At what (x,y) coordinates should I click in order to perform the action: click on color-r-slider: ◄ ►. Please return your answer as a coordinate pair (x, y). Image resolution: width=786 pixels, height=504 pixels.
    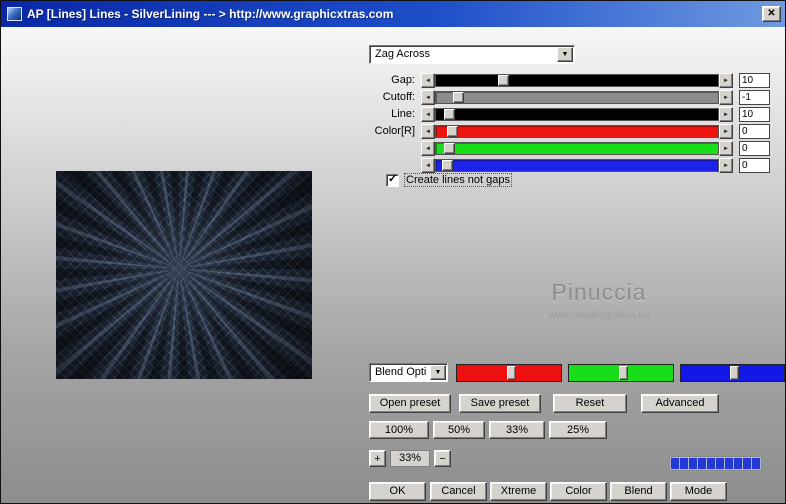
    Looking at the image, I should click on (577, 131).